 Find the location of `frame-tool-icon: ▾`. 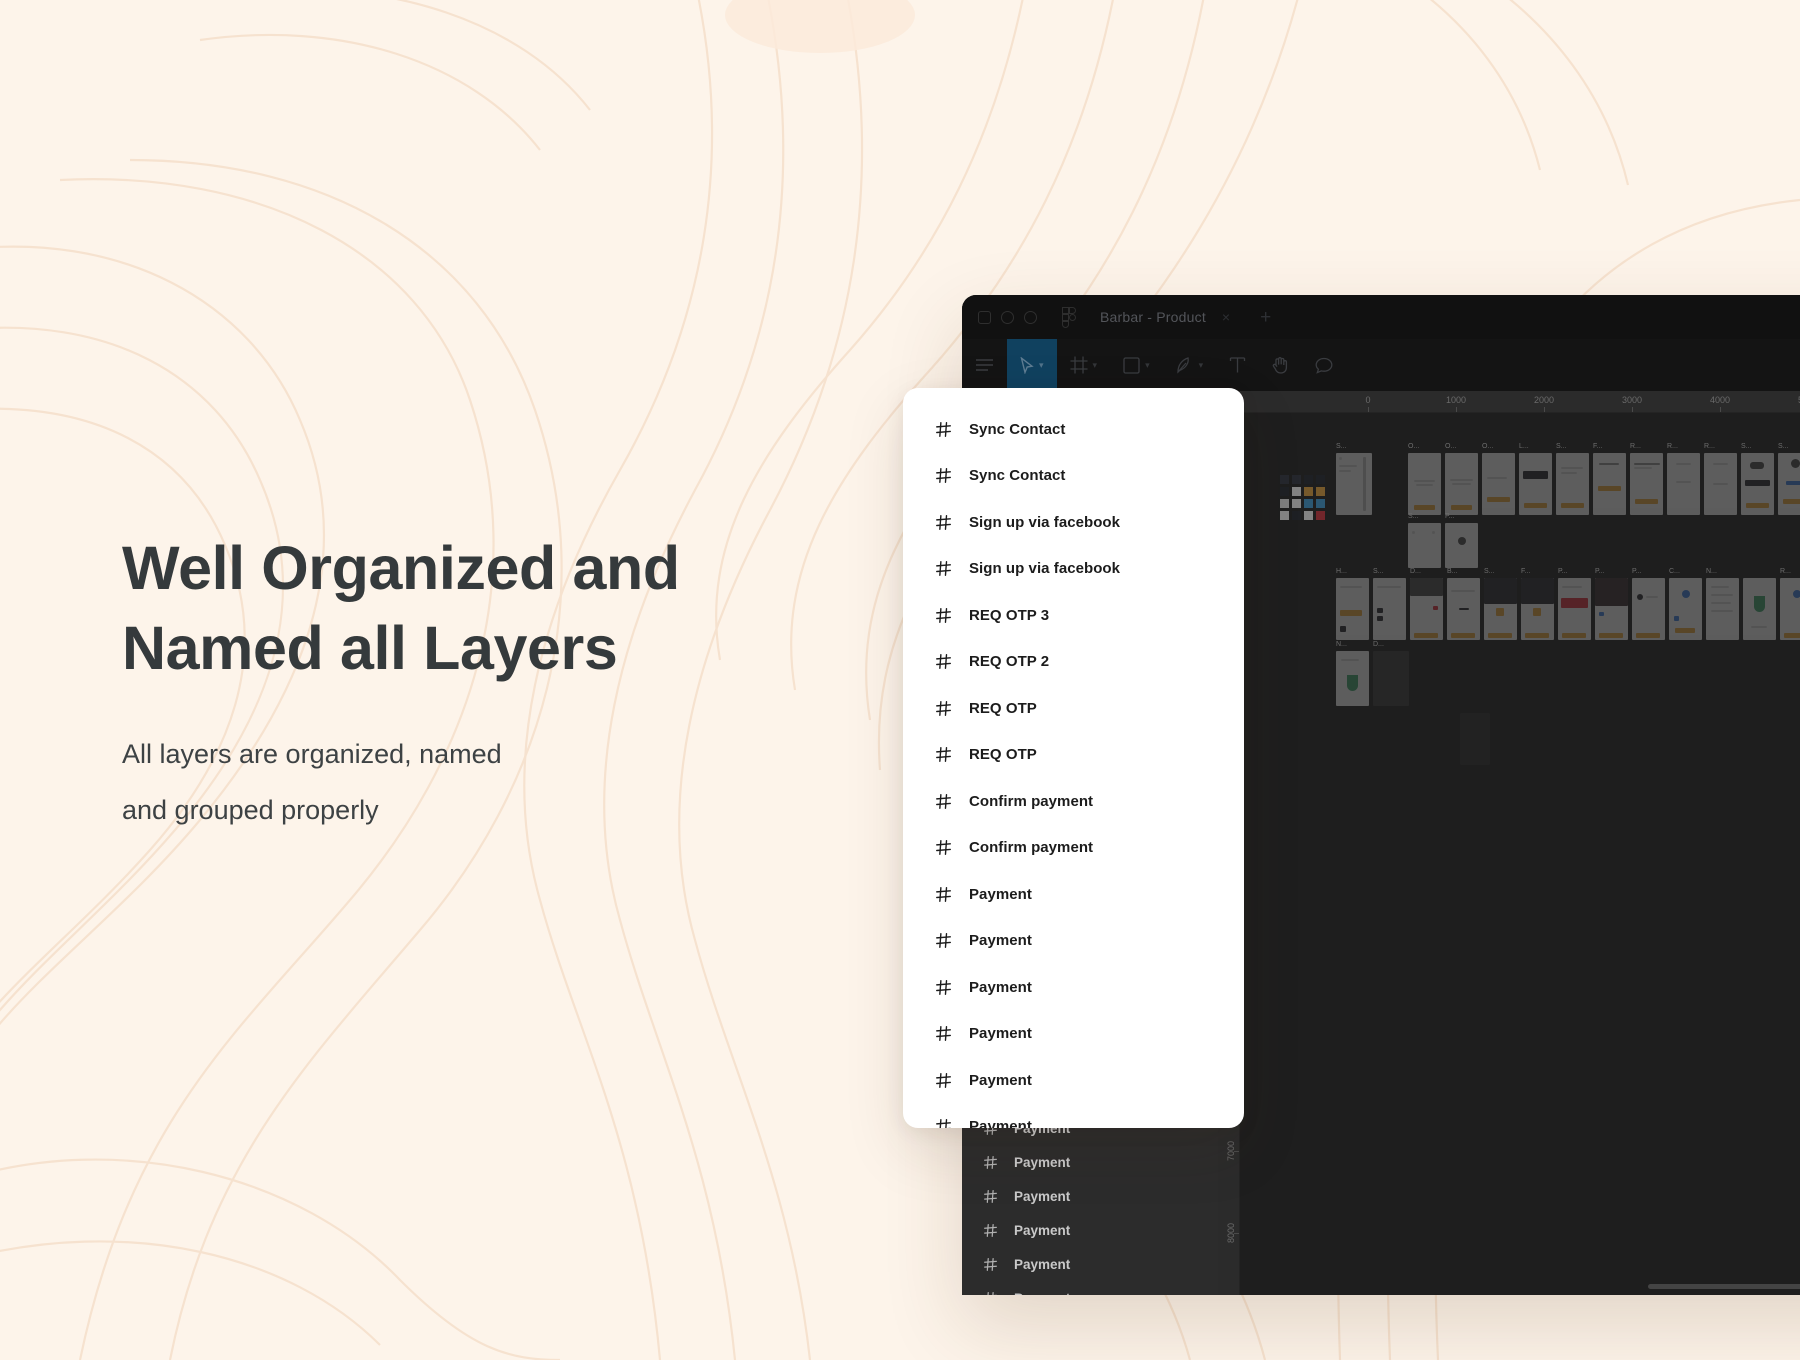

frame-tool-icon: ▾ is located at coordinates (1084, 365).